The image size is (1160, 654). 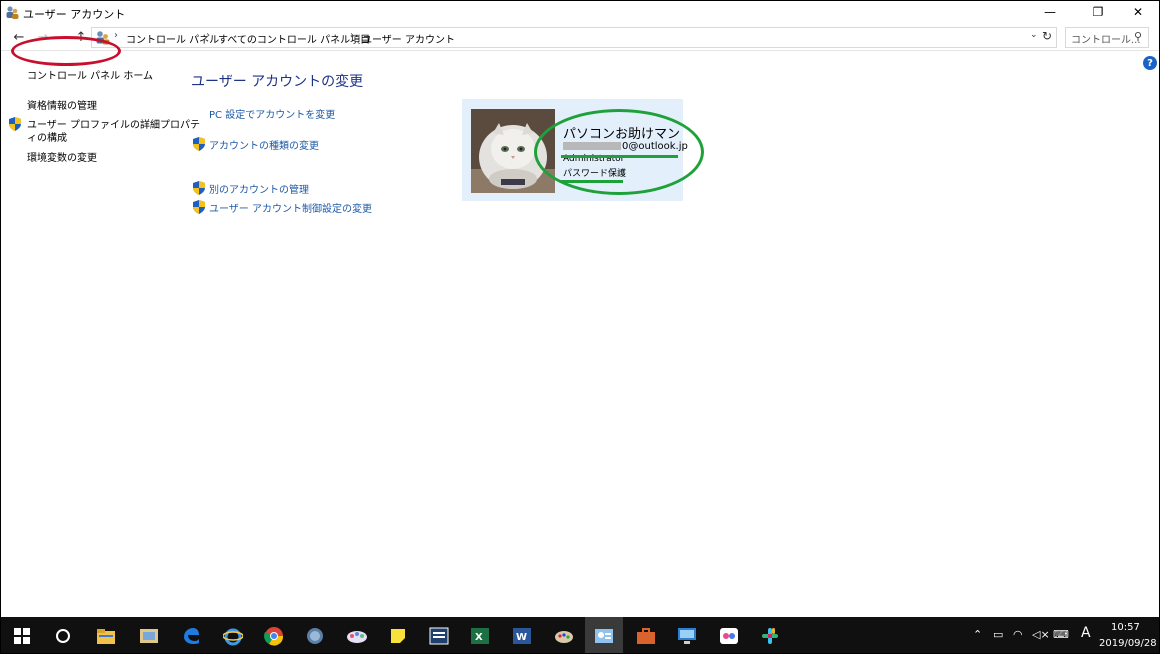 What do you see at coordinates (66, 51) in the screenshot?
I see `red-highlight-circle` at bounding box center [66, 51].